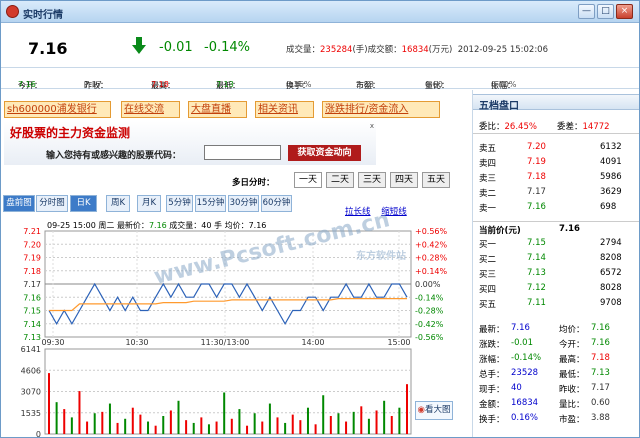 This screenshot has width=640, height=438. What do you see at coordinates (32, 297) in the screenshot?
I see `y-tick-label: 7.16` at bounding box center [32, 297].